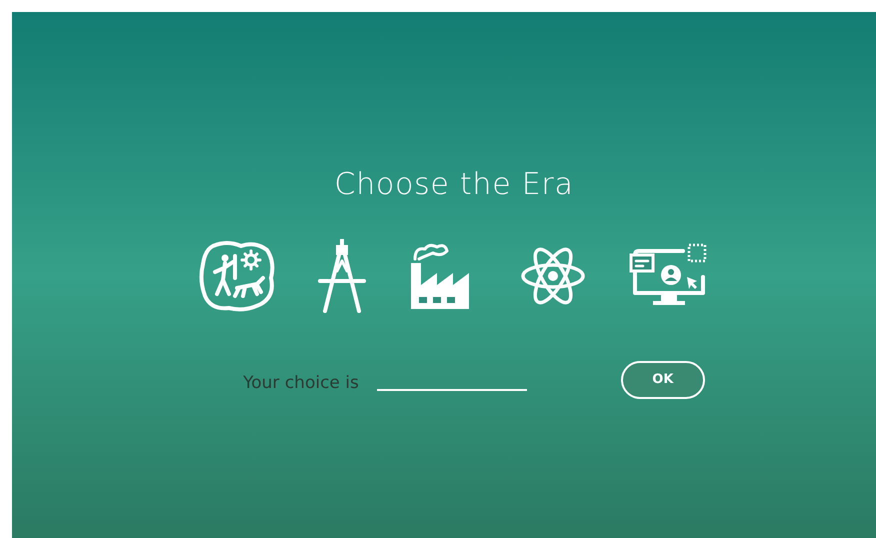 The width and height of the screenshot is (876, 538). What do you see at coordinates (342, 276) in the screenshot?
I see `compass-icon` at bounding box center [342, 276].